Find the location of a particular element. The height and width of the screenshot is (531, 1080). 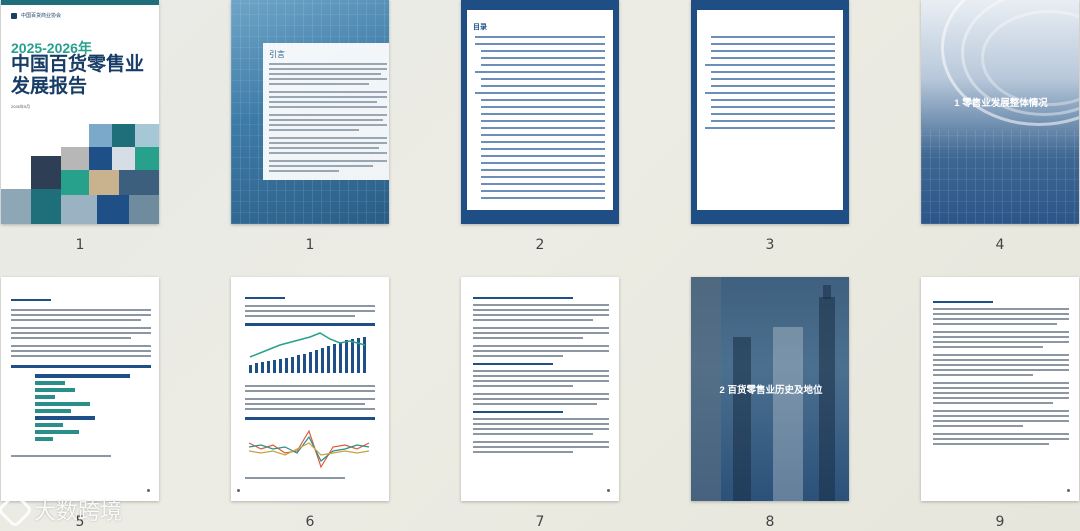

page-thumbnail-cover: 中国百货商业协会 2025-2026年 中国百货零售业发展报告 2026年5月 is located at coordinates (80, 112).